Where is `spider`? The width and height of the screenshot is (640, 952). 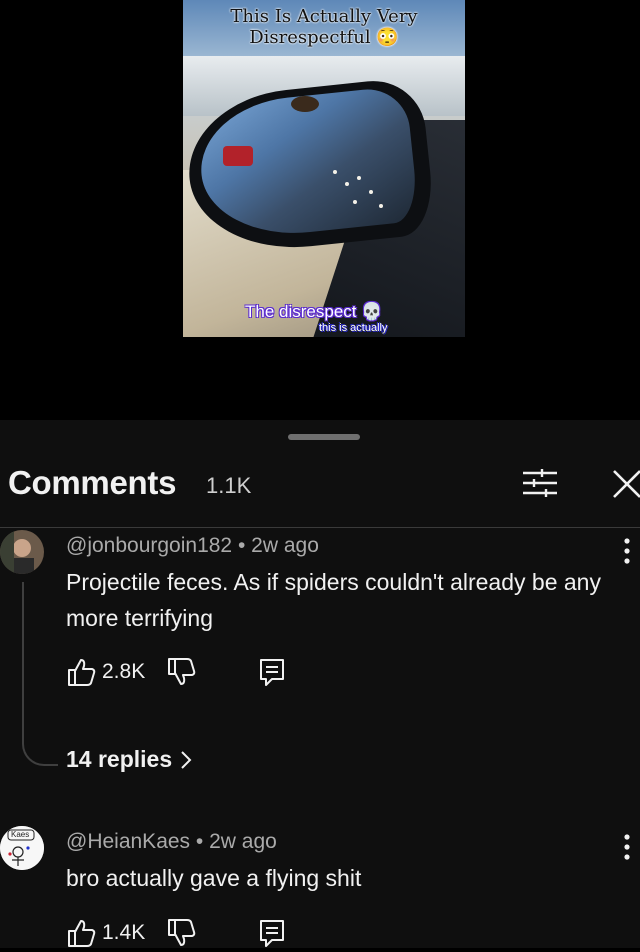
spider is located at coordinates (305, 104).